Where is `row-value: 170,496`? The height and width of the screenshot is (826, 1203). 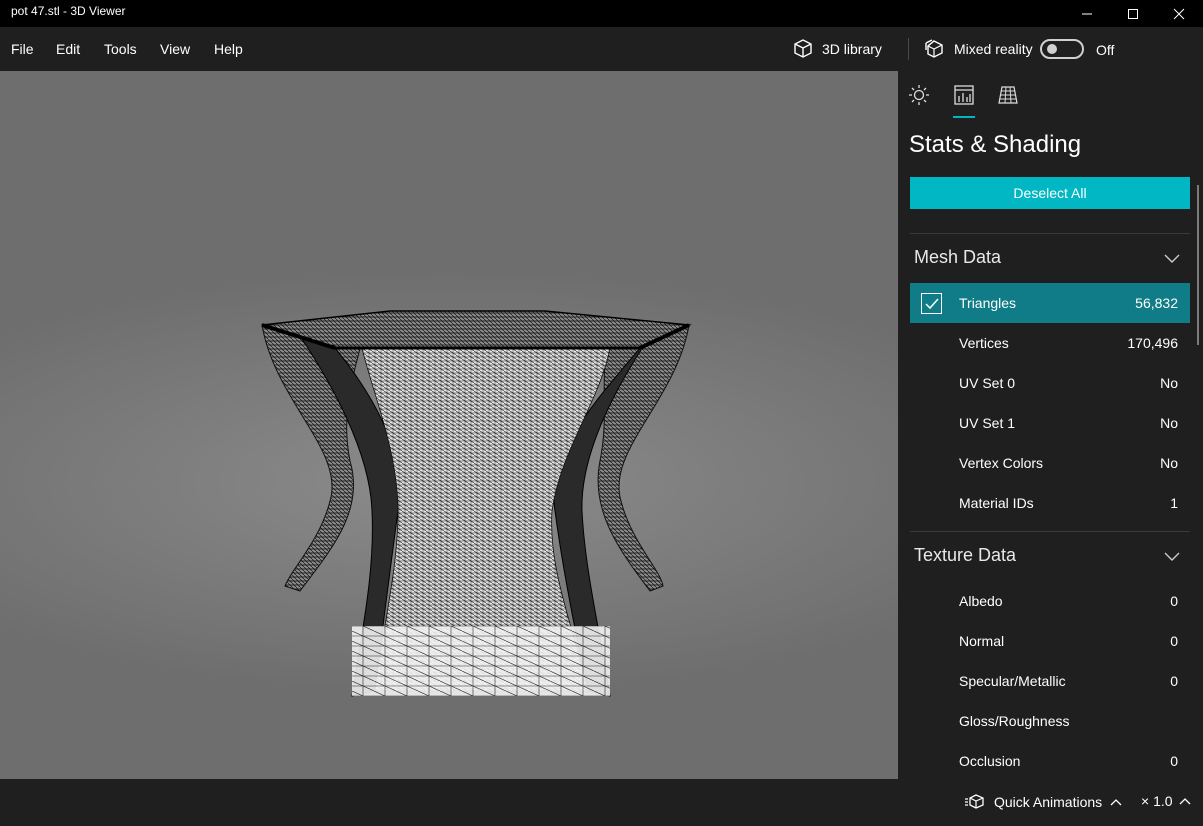 row-value: 170,496 is located at coordinates (1152, 343).